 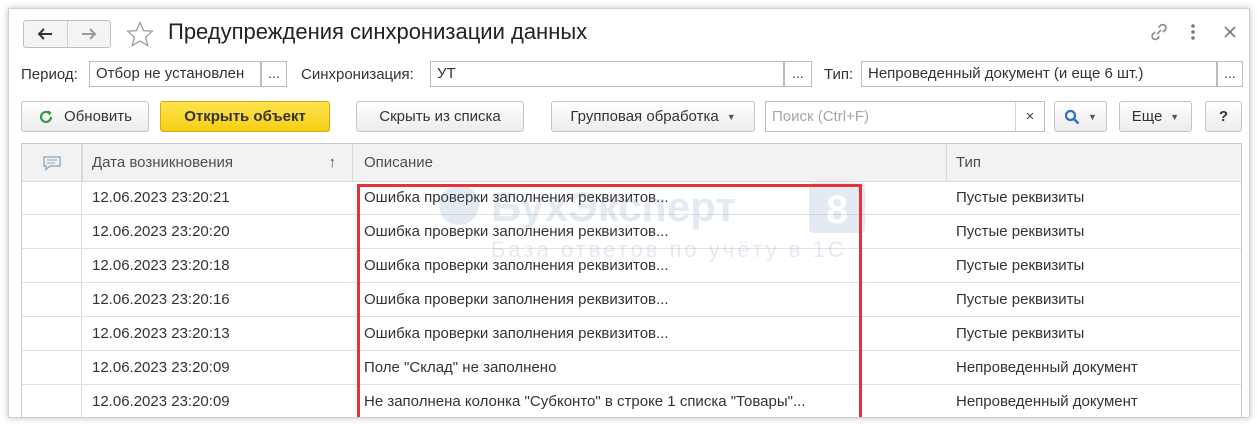 What do you see at coordinates (161, 333) in the screenshot?
I see `date-cell: 12.06.2023 23:20:13` at bounding box center [161, 333].